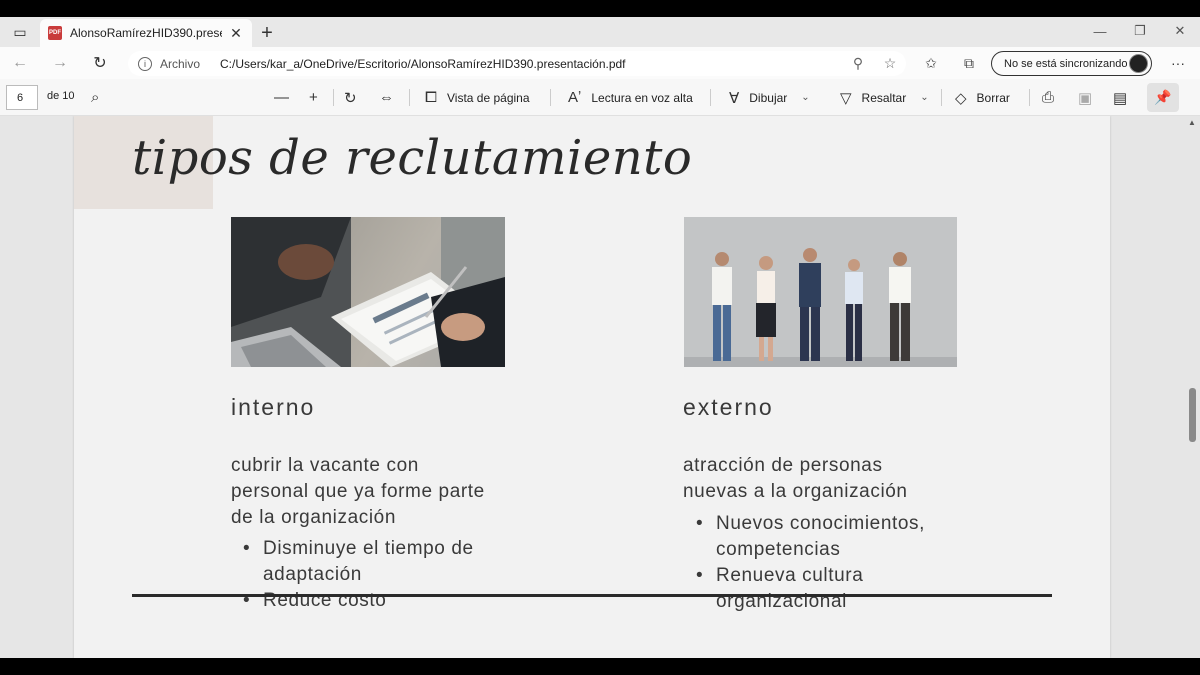  I want to click on favorites-icon: ✩, so click(931, 63).